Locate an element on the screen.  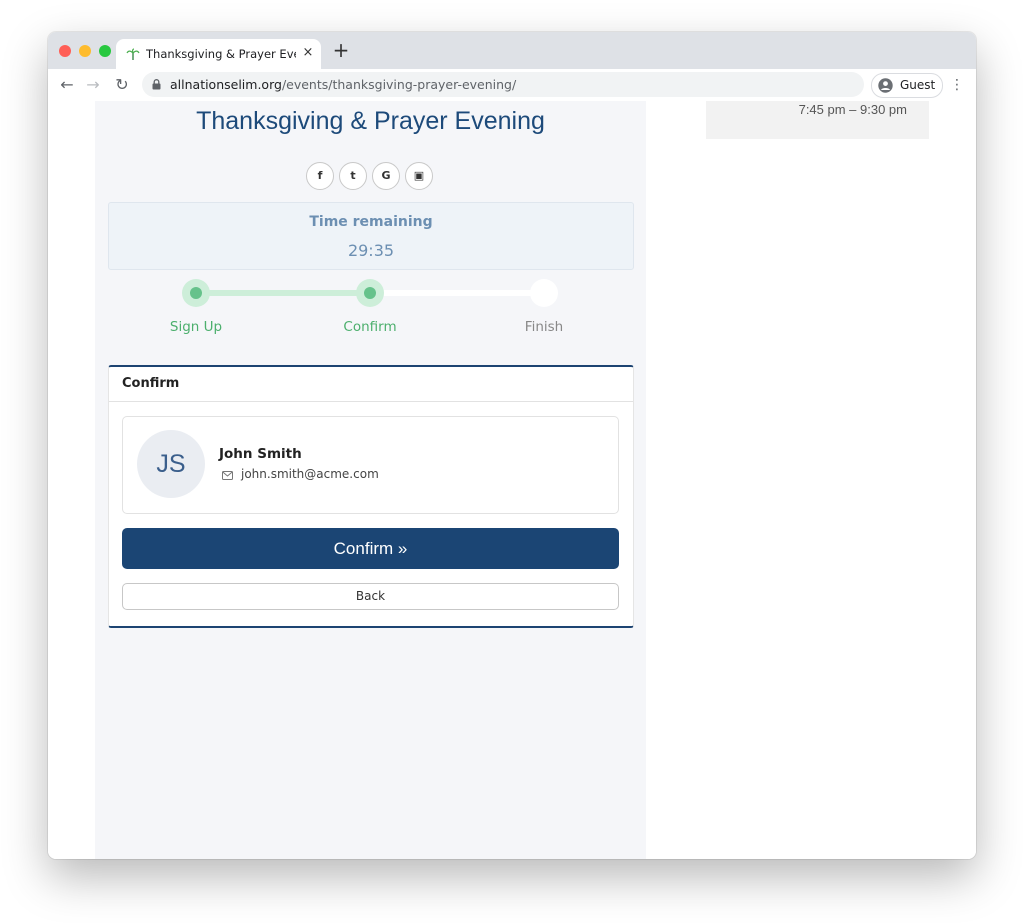
step-confirm-marker is located at coordinates (370, 293).